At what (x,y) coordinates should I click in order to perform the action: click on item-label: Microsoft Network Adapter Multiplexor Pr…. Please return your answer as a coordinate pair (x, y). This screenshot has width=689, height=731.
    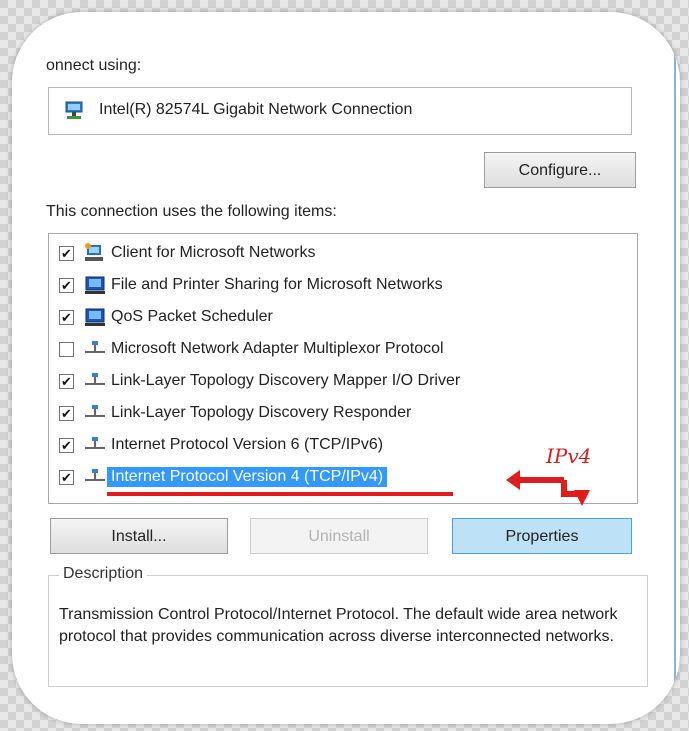
    Looking at the image, I should click on (277, 348).